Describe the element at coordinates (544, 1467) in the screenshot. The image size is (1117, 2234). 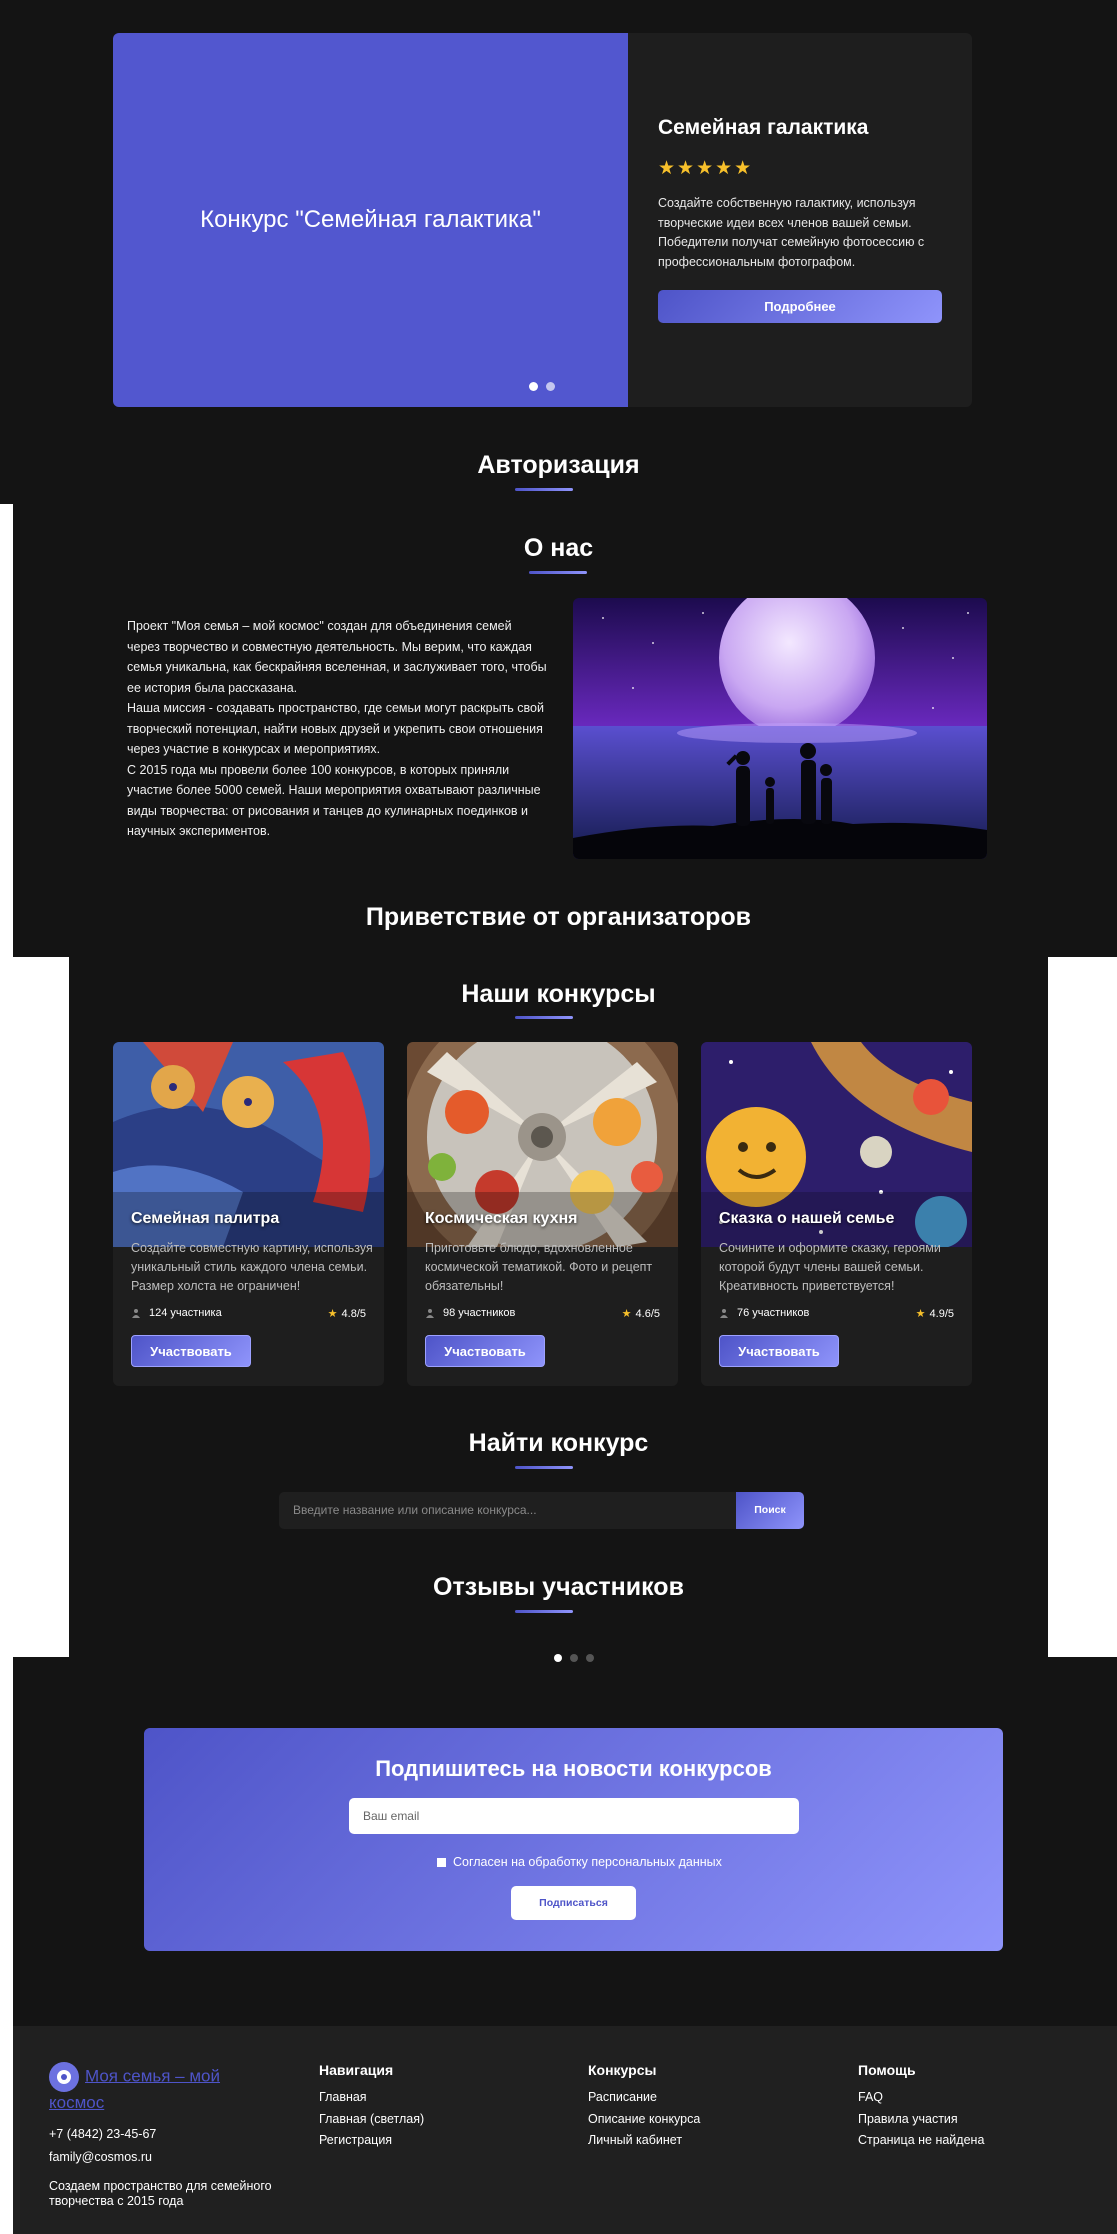
I see `search-underline` at that location.